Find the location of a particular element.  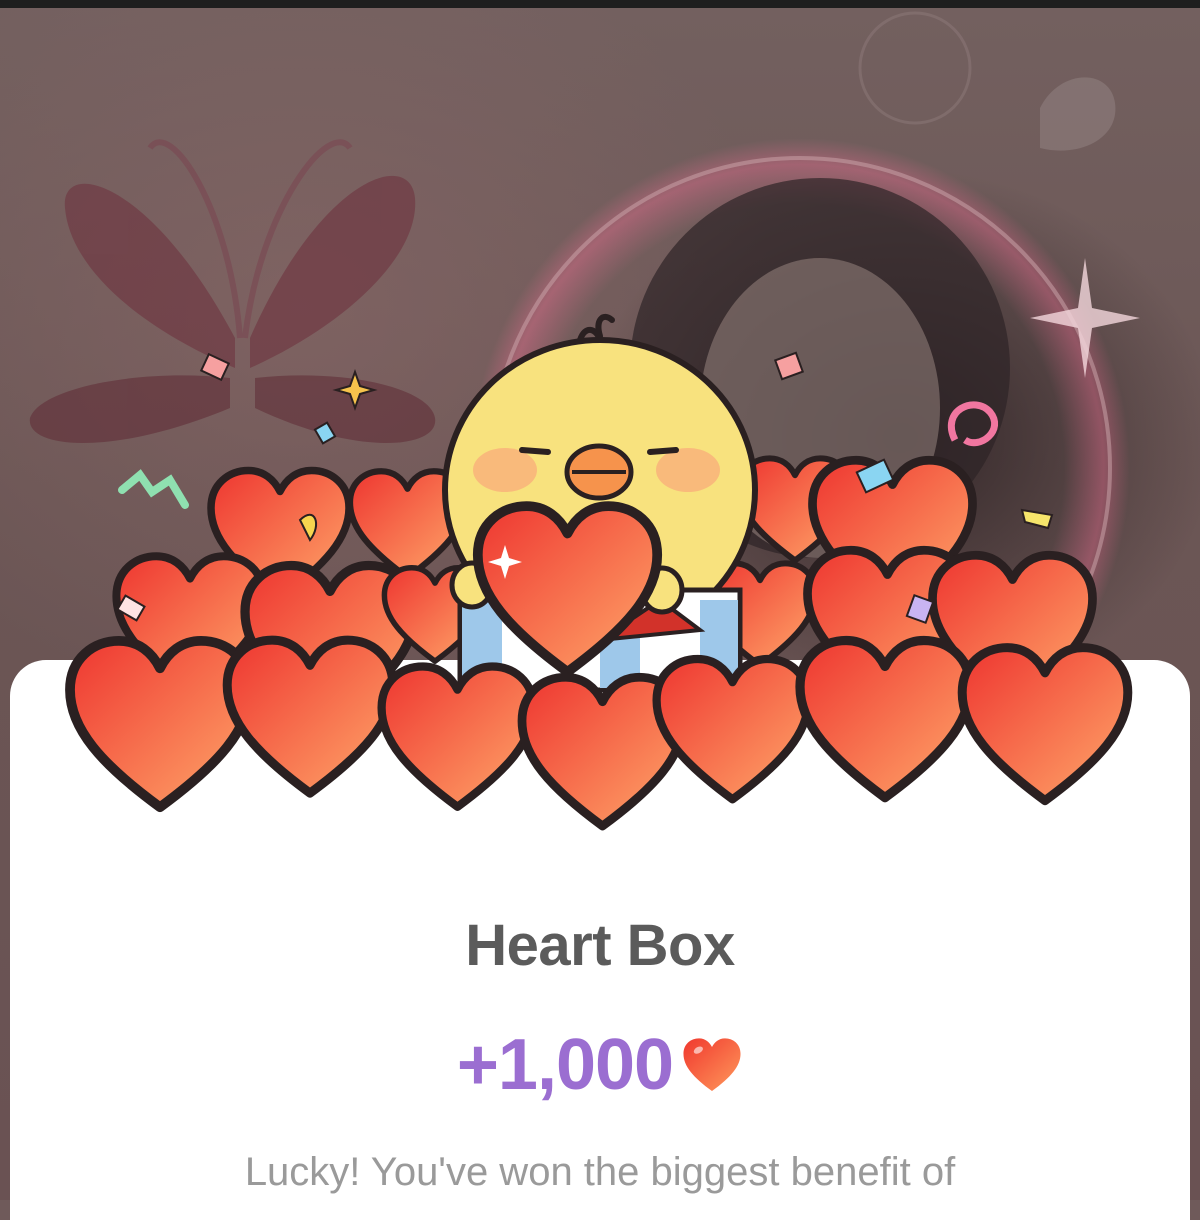

popup-title: Heart Box is located at coordinates (600, 945).